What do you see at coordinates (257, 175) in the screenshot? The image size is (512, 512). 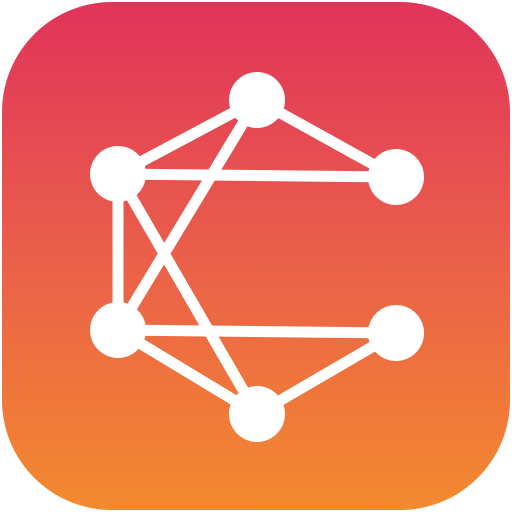 I see `graph-edge-upper-left-upper-right` at bounding box center [257, 175].